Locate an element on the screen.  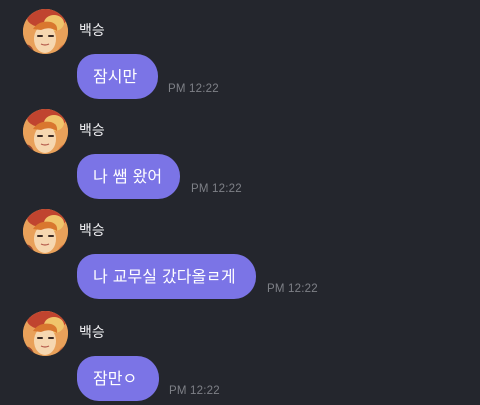
message-bubble: 나 교무실 갔다올ㄹ게 is located at coordinates (166, 276).